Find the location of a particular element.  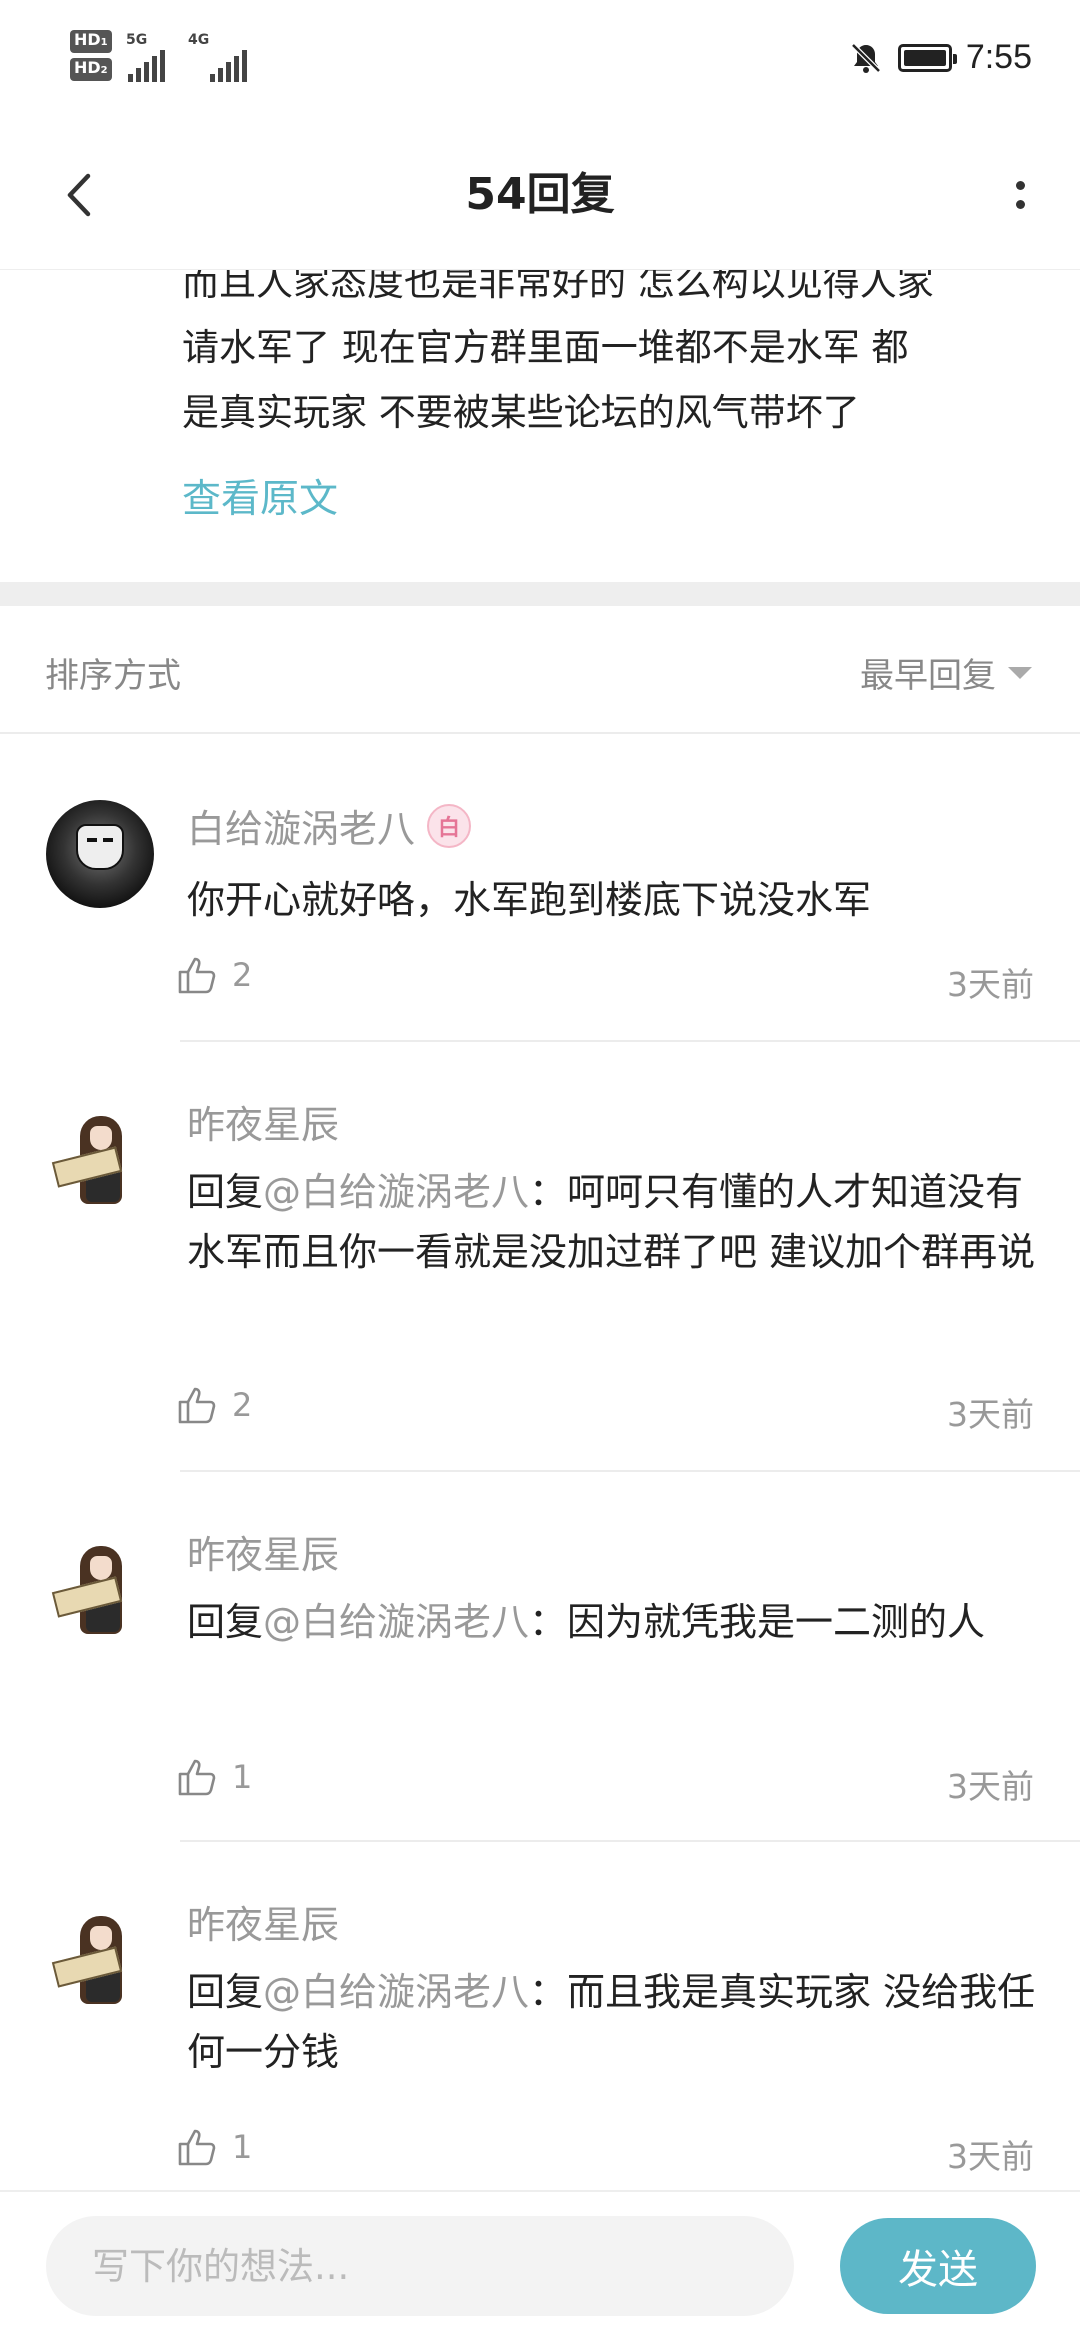

post-line: 请水军了 现在官方群里面一堆都不是水军 都 is located at coordinates (545, 347).